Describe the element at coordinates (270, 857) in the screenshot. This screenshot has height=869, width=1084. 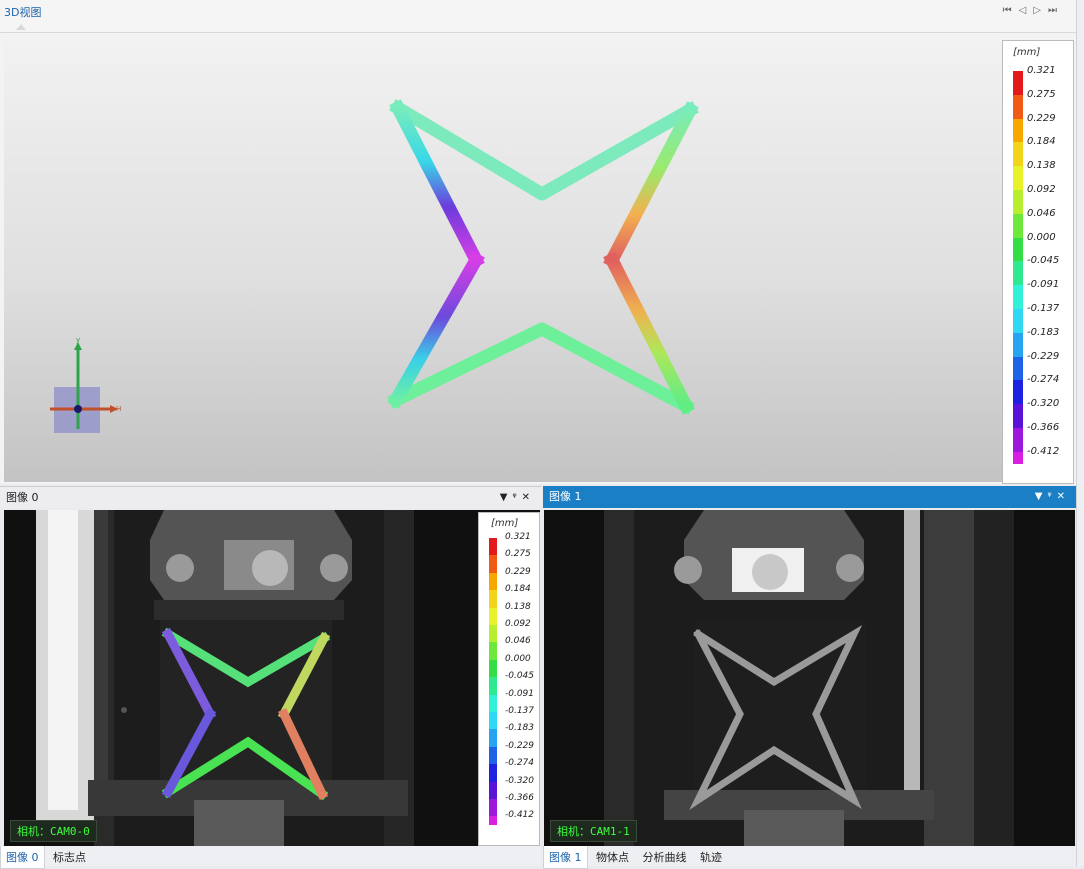
I see `panel-0-tab-bar: 图像 0 标志点` at that location.